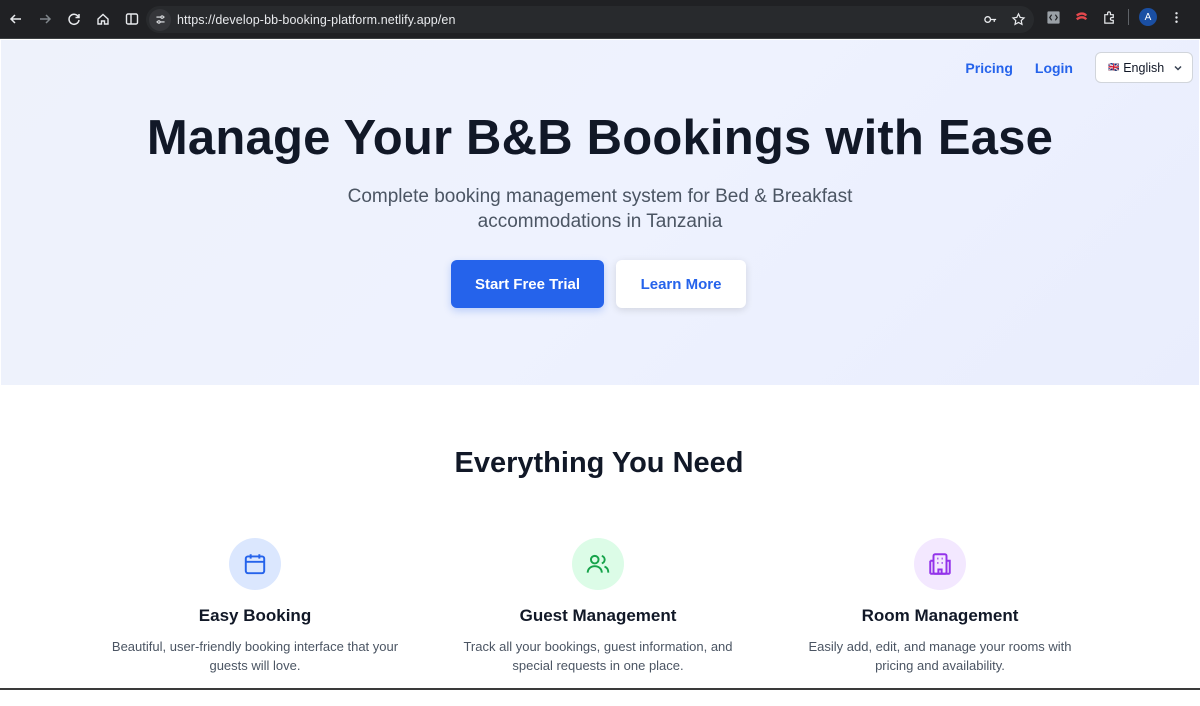  Describe the element at coordinates (1053, 17) in the screenshot. I see `devtools-extension-icon` at that location.